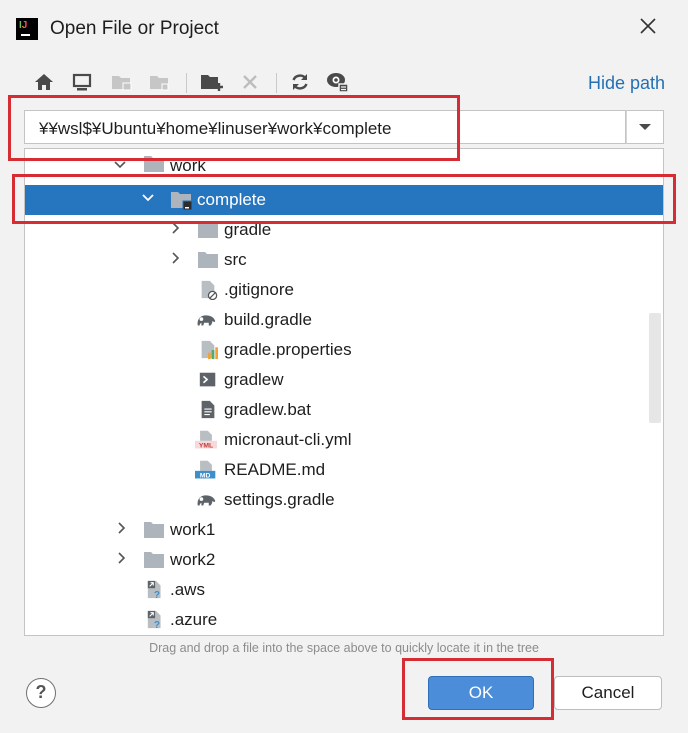 The image size is (688, 733). What do you see at coordinates (208, 409) in the screenshot?
I see `text-file-icon` at bounding box center [208, 409].